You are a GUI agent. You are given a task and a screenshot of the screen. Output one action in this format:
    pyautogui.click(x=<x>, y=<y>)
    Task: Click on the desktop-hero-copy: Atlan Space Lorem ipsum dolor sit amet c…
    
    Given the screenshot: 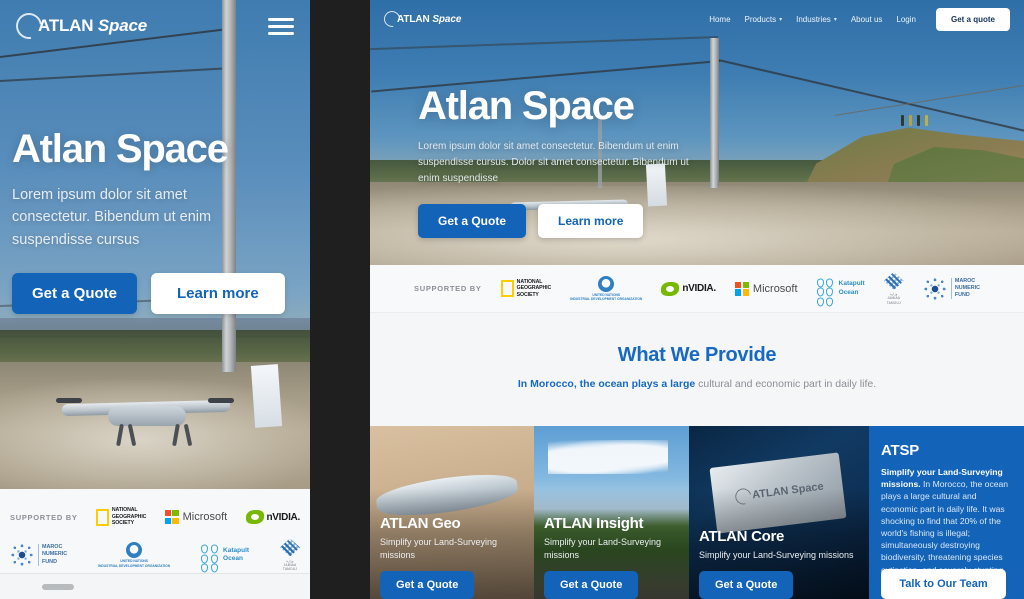 What is the action you would take?
    pyautogui.click(x=588, y=162)
    